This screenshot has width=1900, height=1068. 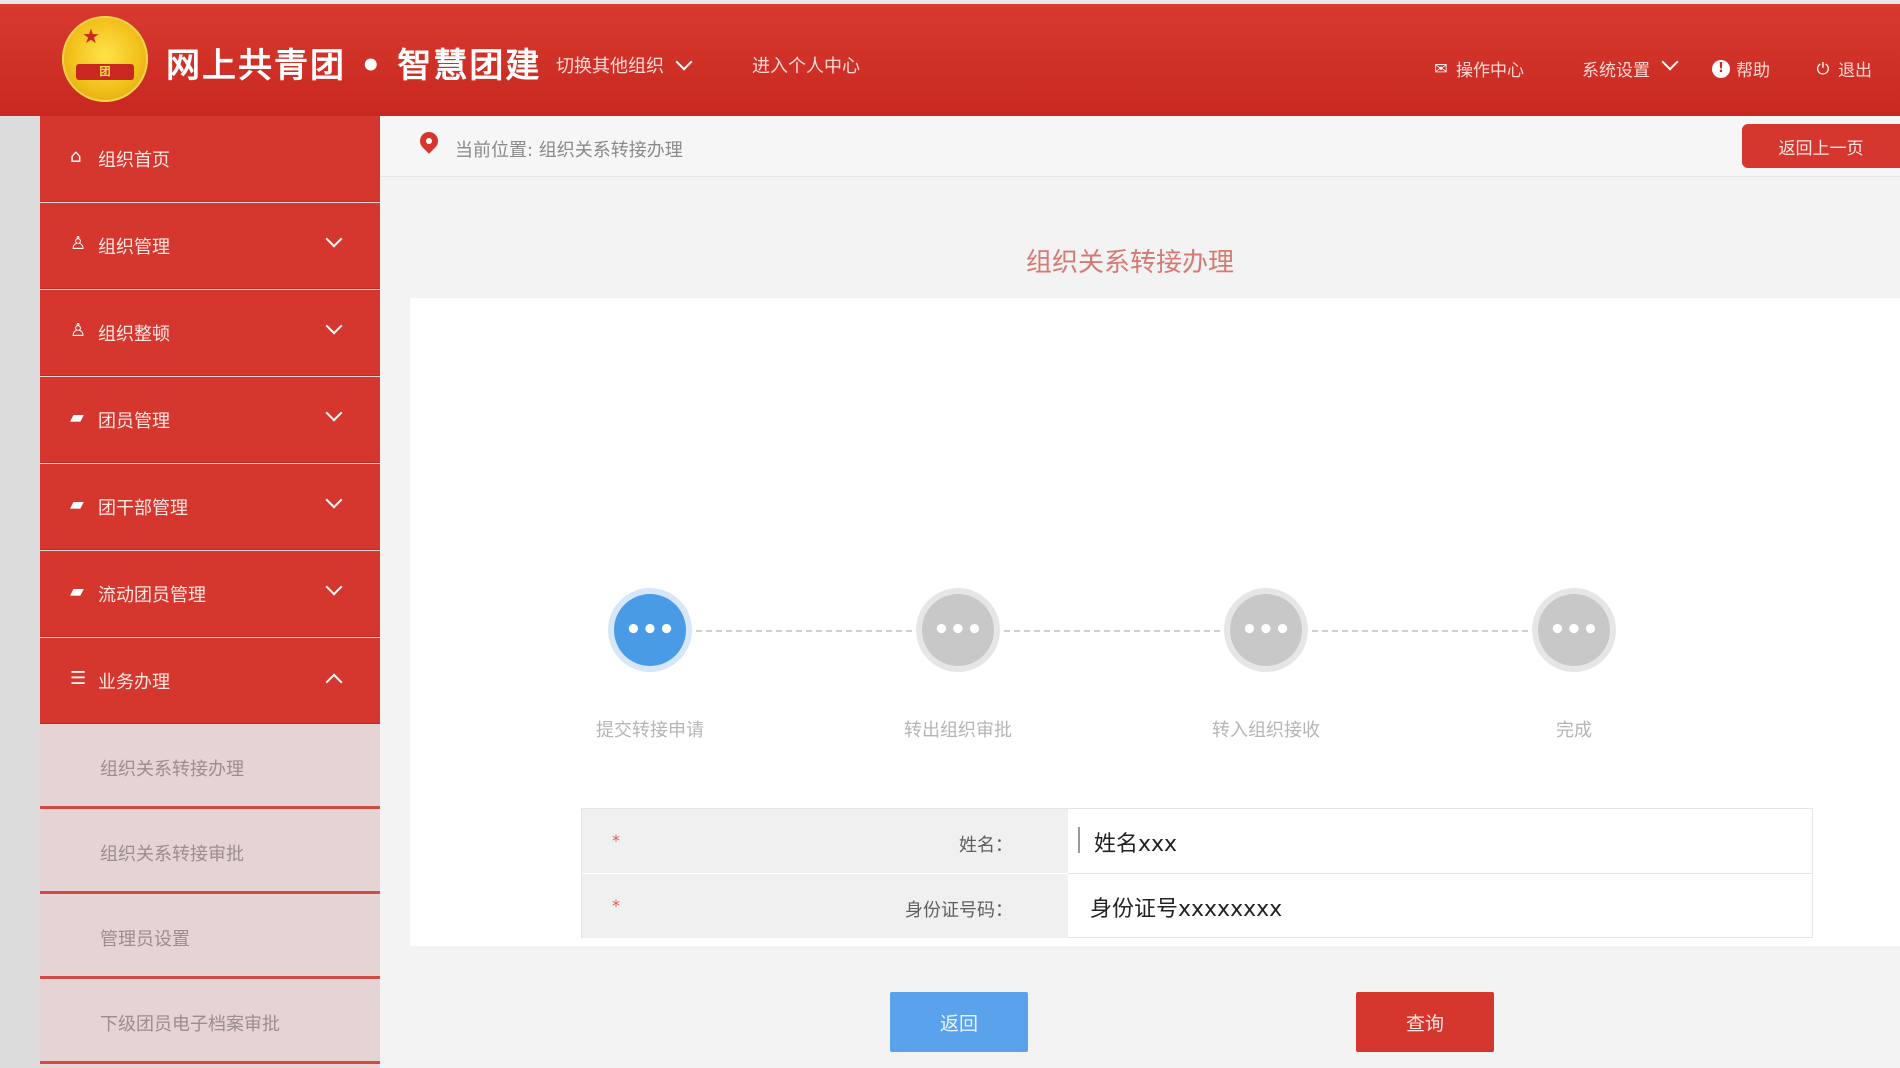 I want to click on name-row: * 姓名：, so click(x=1197, y=841).